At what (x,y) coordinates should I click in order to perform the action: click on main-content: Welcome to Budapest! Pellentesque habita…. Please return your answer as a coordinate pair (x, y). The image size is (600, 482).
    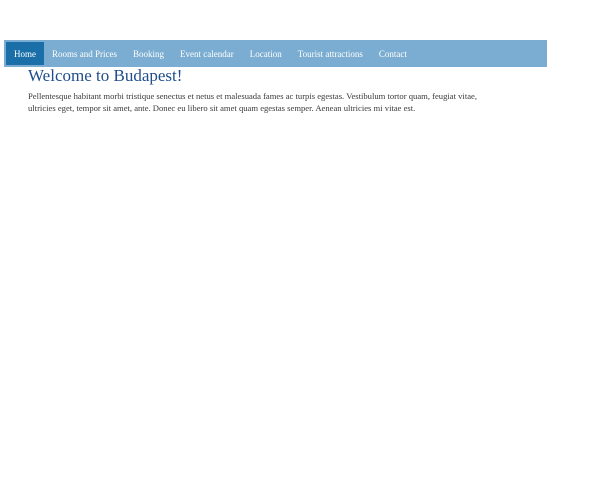
    Looking at the image, I should click on (258, 90).